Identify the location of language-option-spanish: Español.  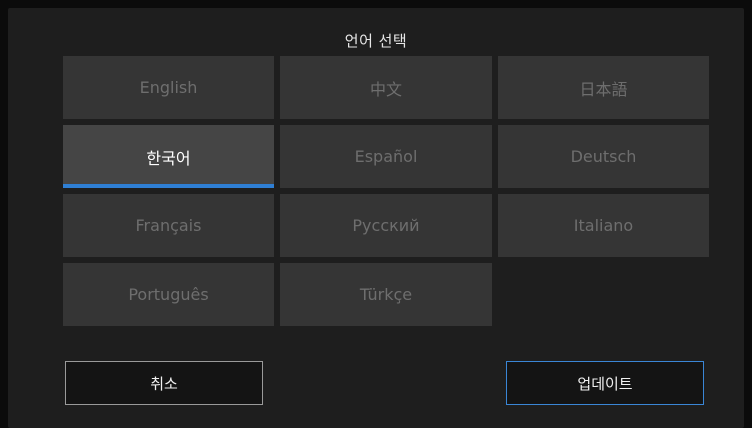
(386, 156).